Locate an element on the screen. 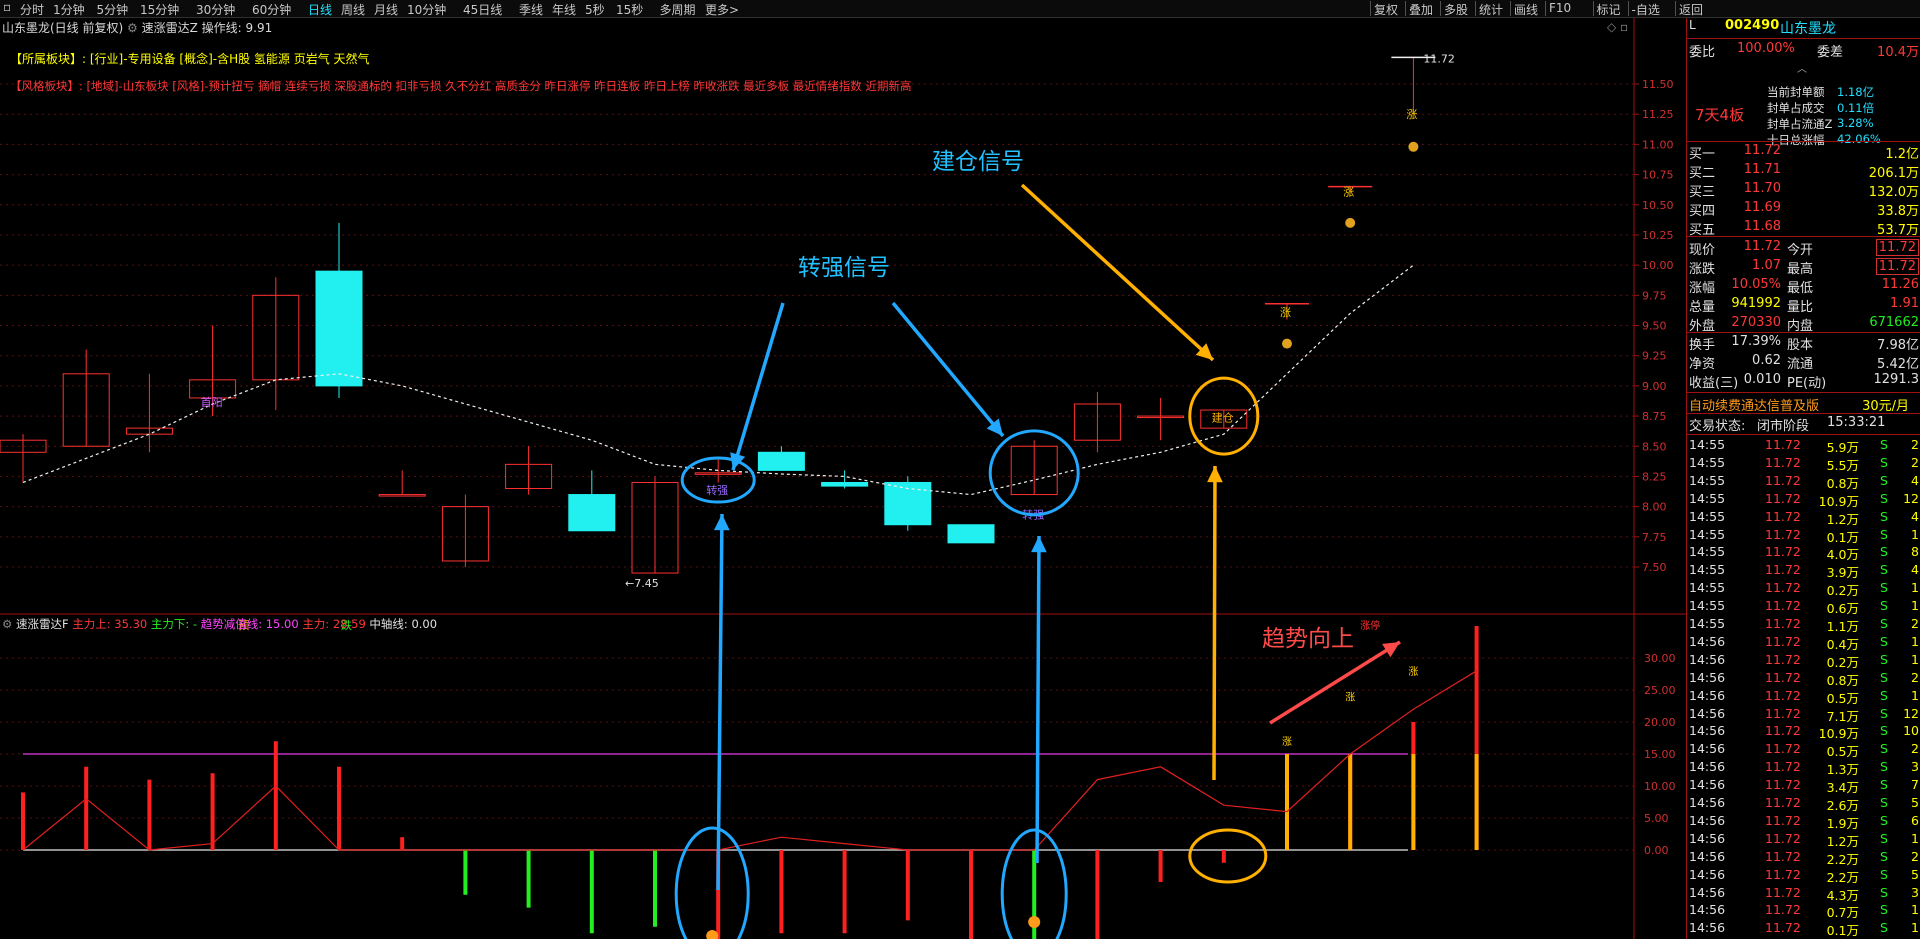 Image resolution: width=1920 pixels, height=939 pixels. tick-row: 14:55 11.72 1.1万 S 2 is located at coordinates (1803, 625).